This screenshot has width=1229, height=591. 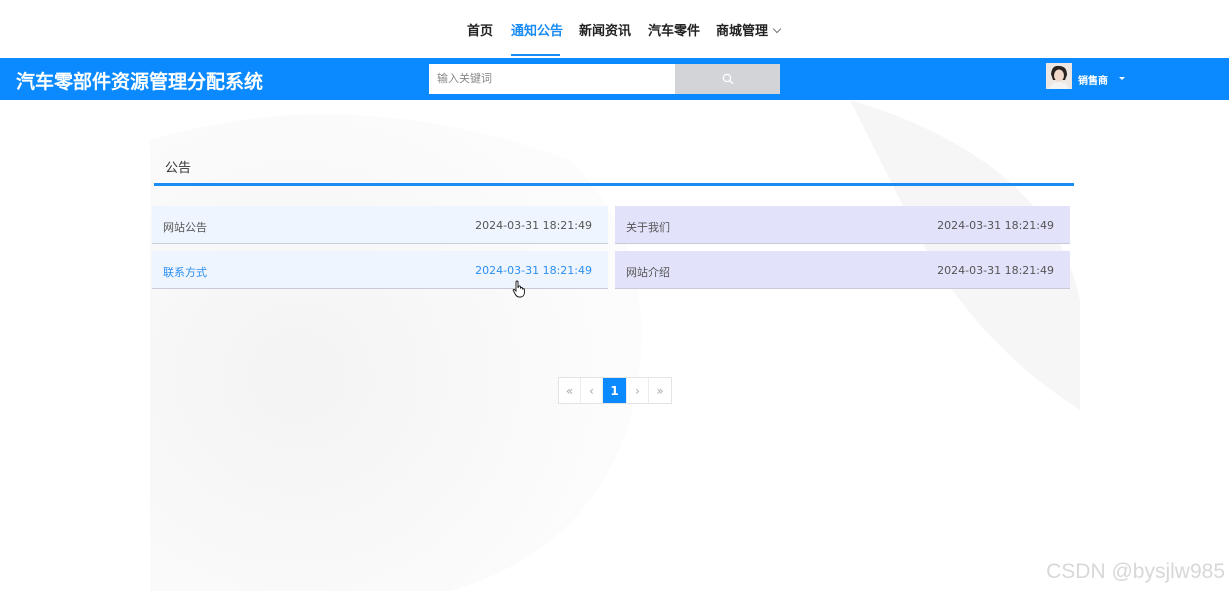 I want to click on nav-item-news: 新闻资讯, so click(x=605, y=29).